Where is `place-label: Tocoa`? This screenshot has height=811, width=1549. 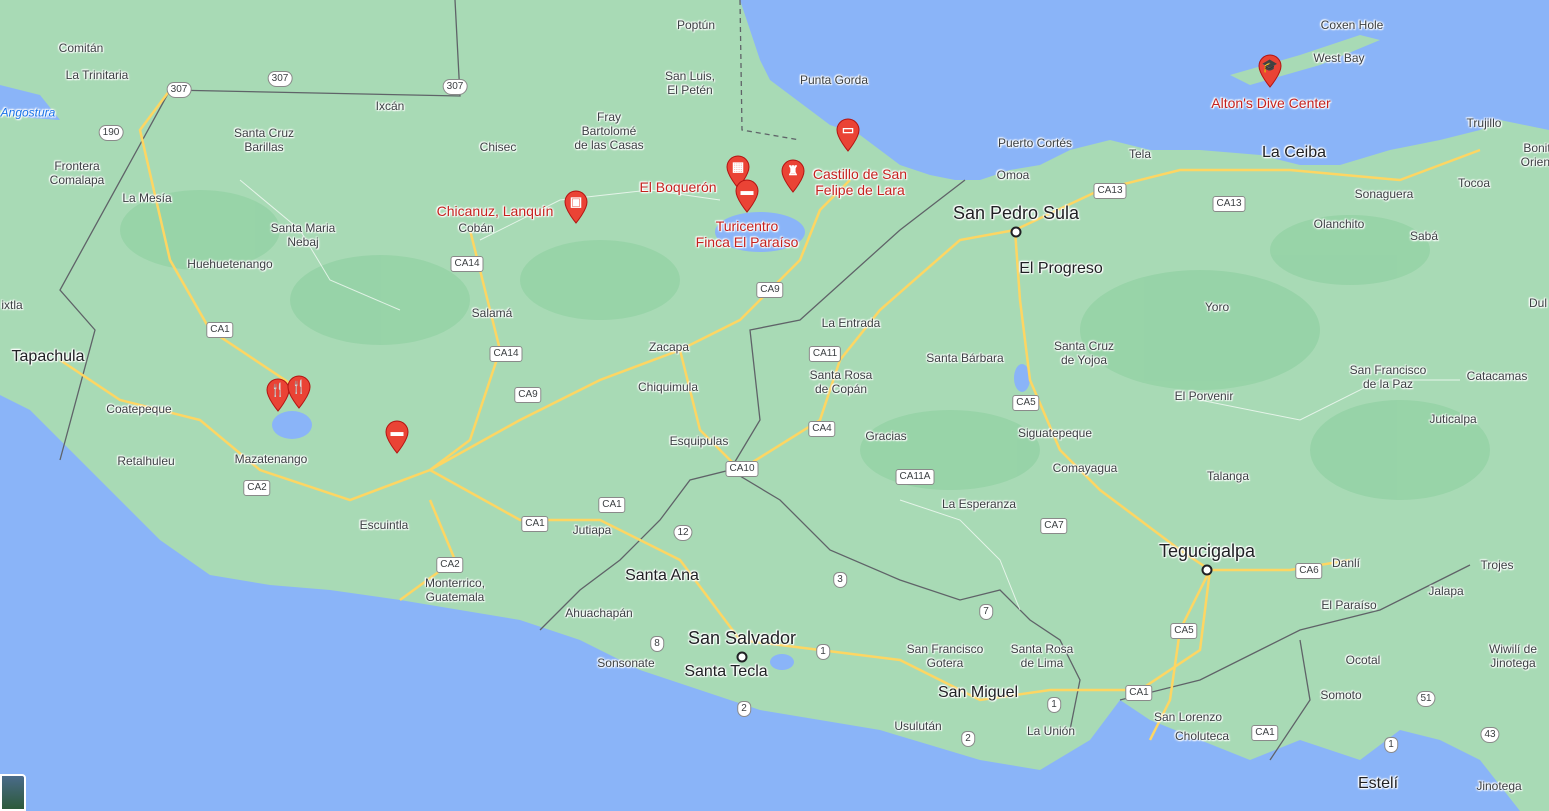
place-label: Tocoa is located at coordinates (1474, 183).